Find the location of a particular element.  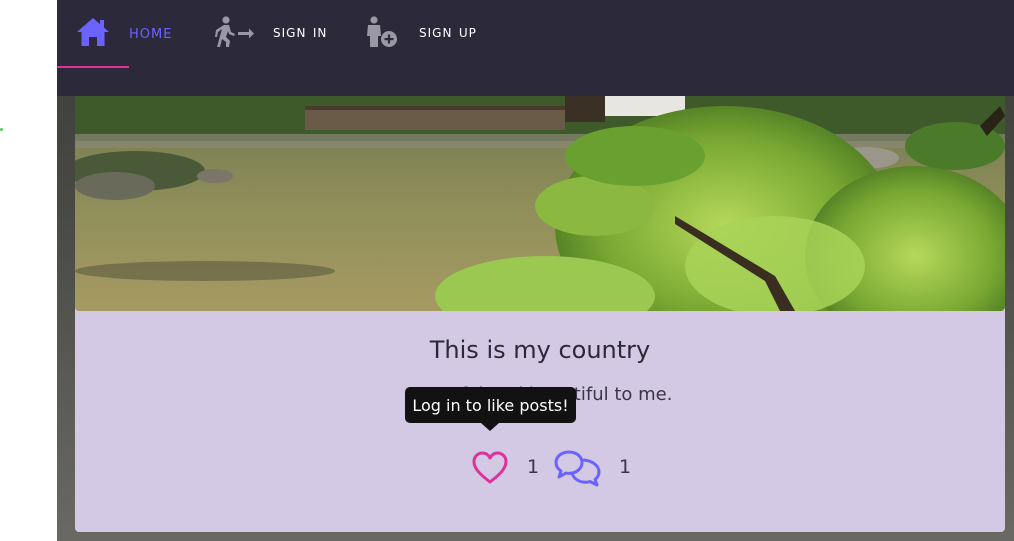

left-gutter is located at coordinates (28, 270).